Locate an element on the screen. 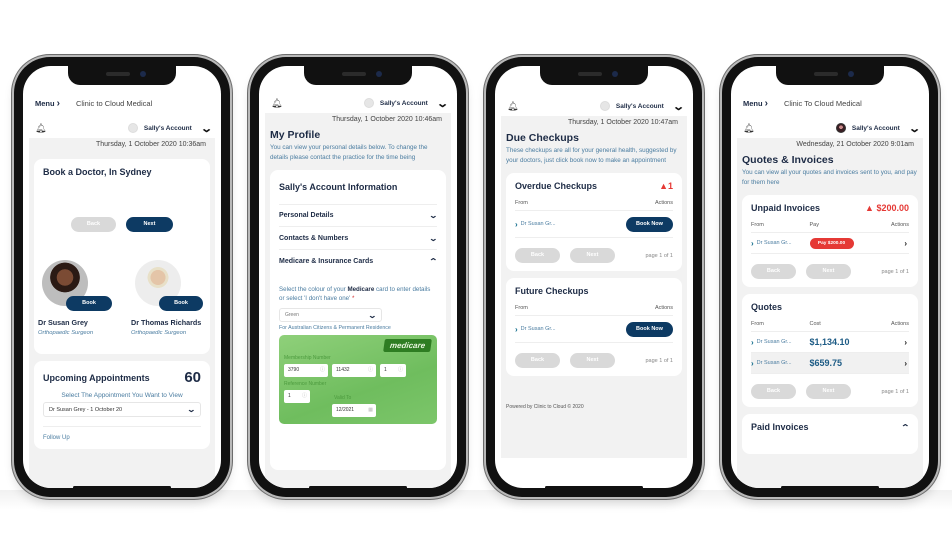  future-title: Future Checkups is located at coordinates (552, 291).